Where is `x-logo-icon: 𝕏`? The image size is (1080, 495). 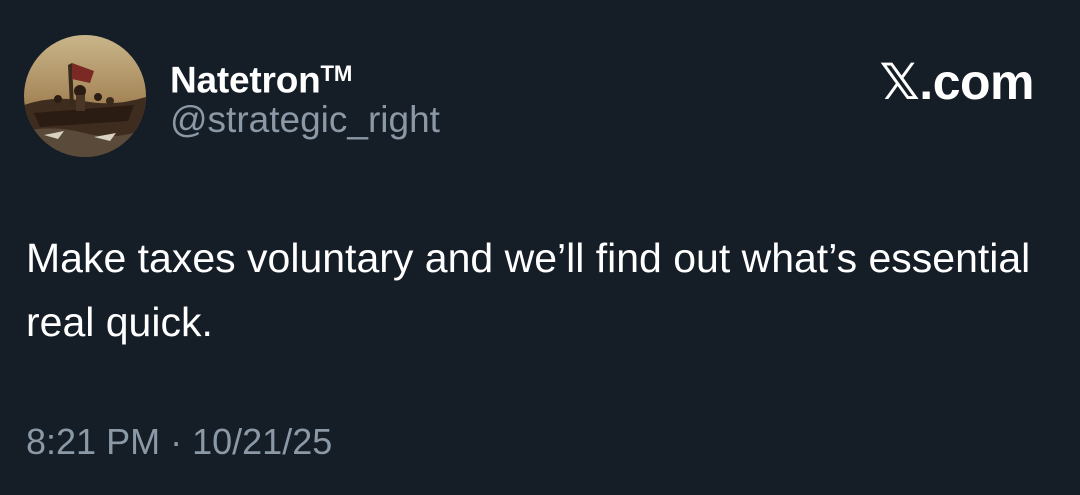
x-logo-icon: 𝕏 is located at coordinates (899, 82).